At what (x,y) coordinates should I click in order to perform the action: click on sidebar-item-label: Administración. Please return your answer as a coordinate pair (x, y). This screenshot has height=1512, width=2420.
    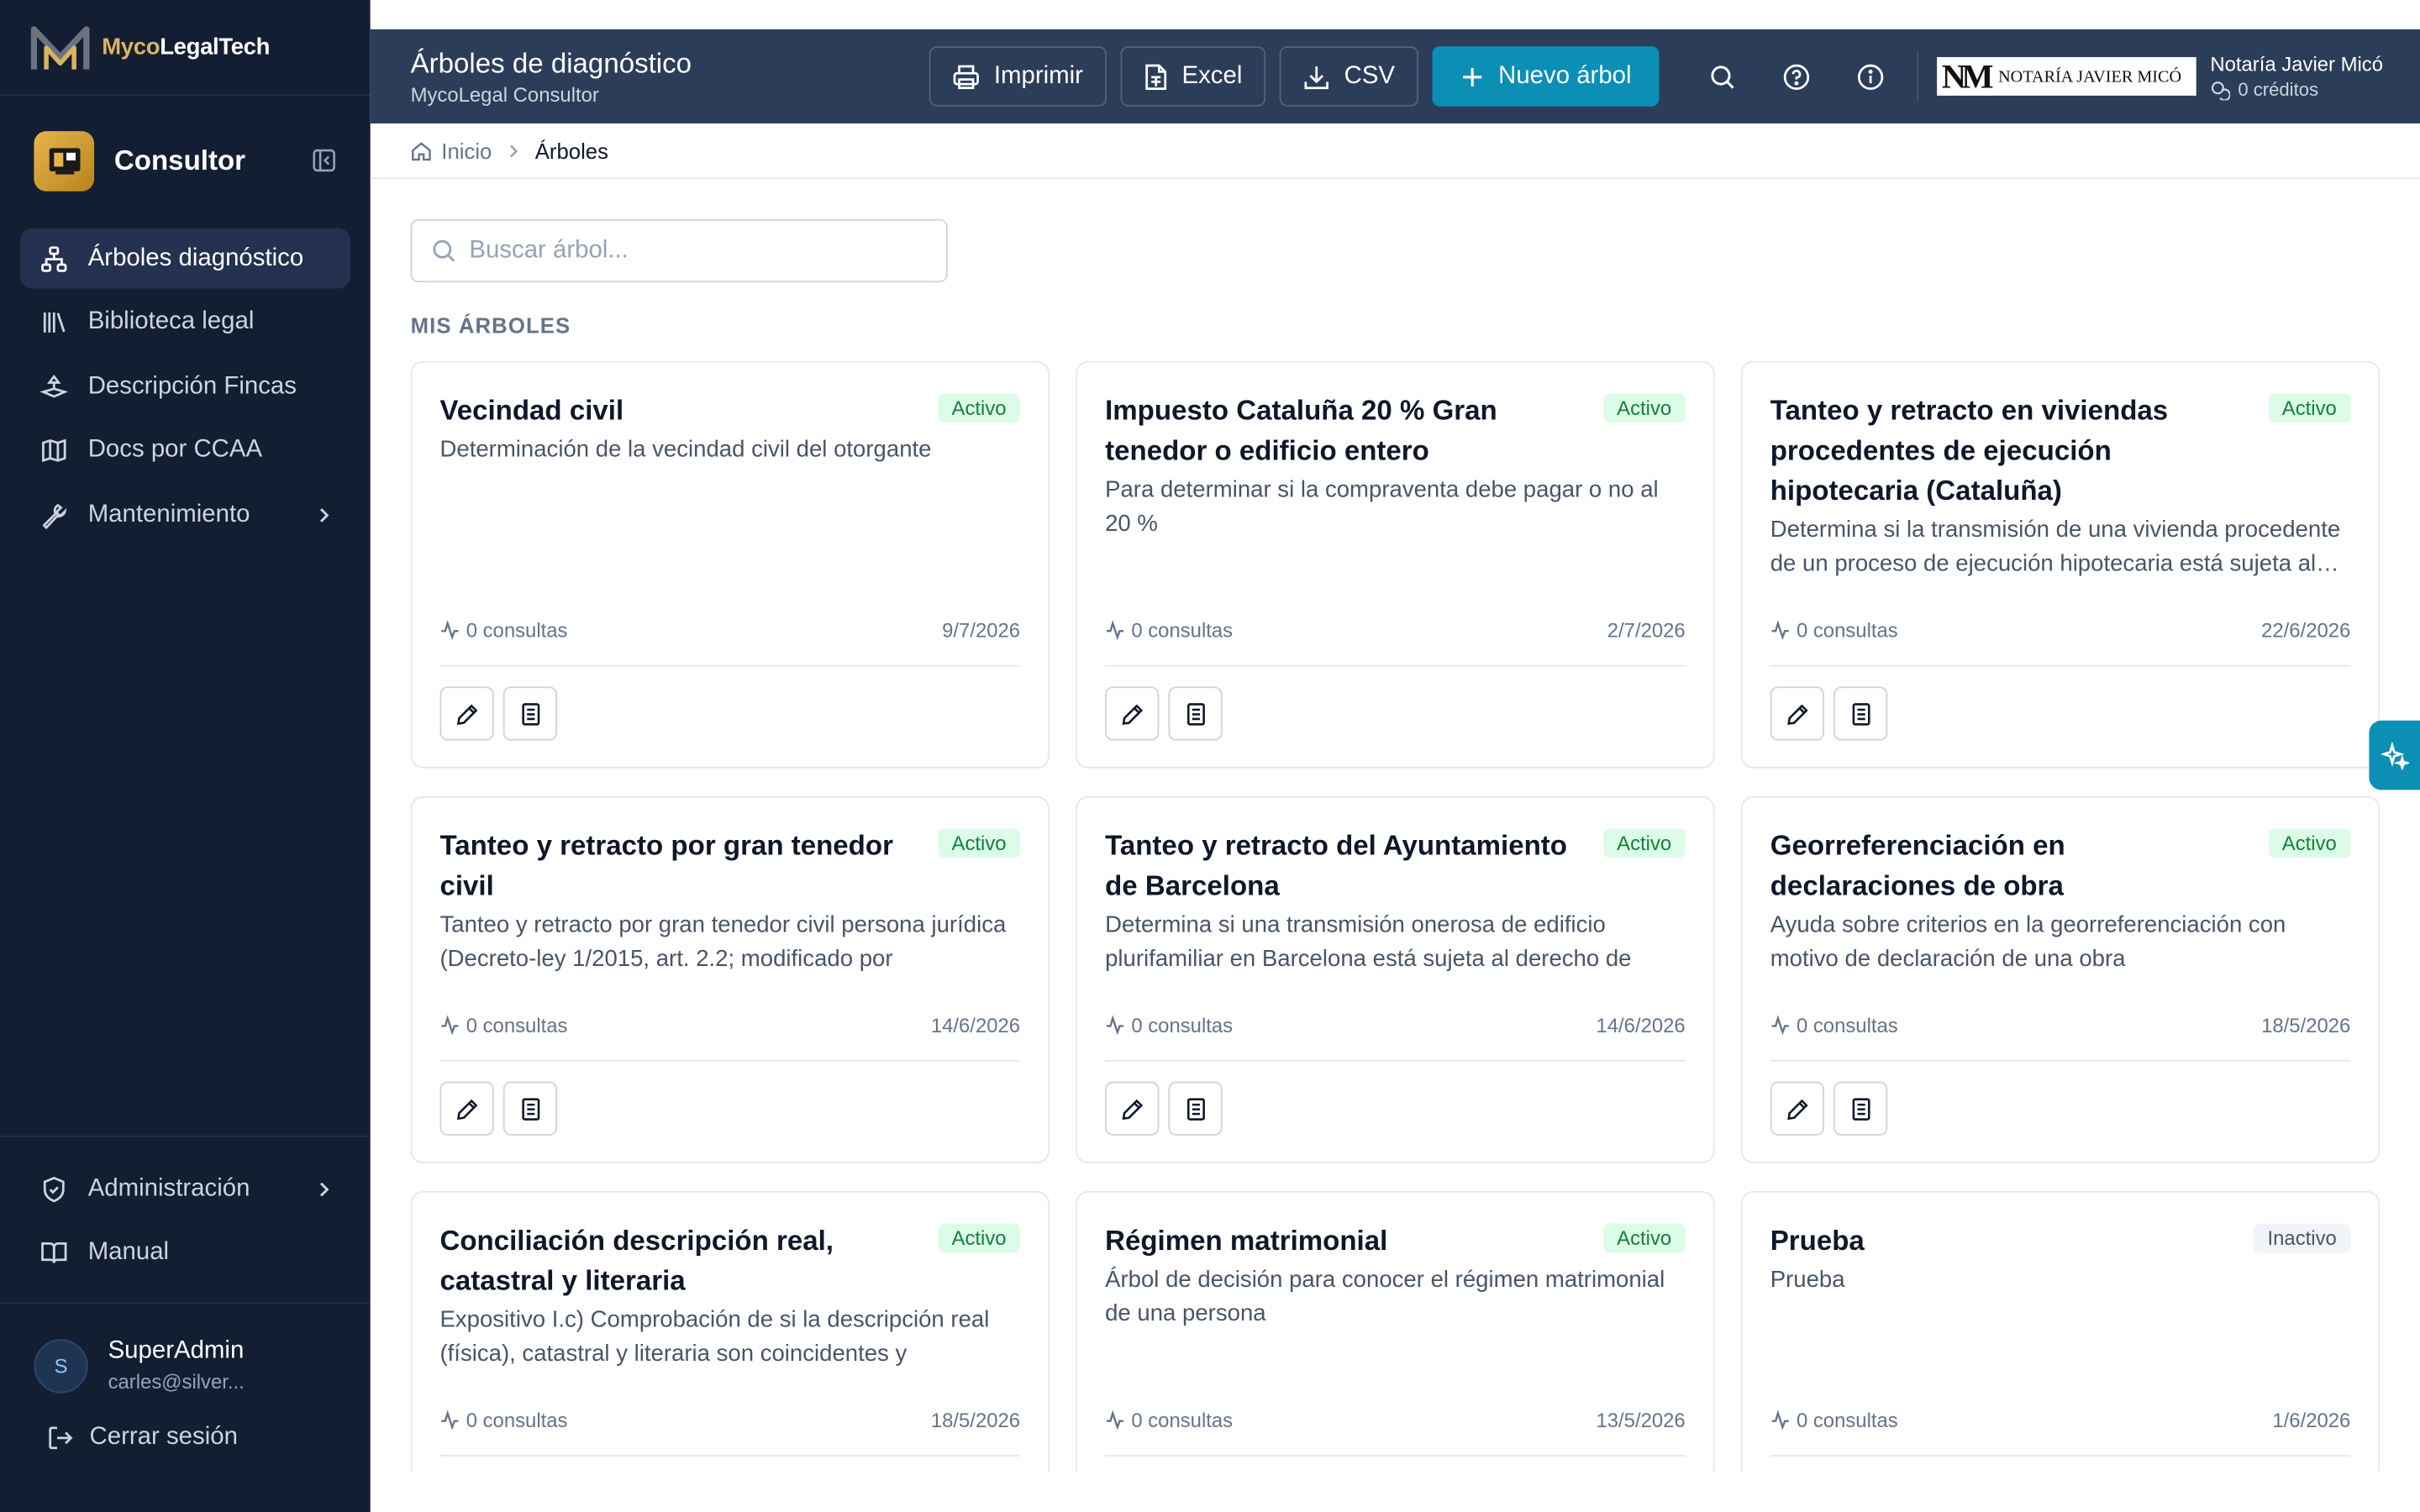
    Looking at the image, I should click on (168, 1187).